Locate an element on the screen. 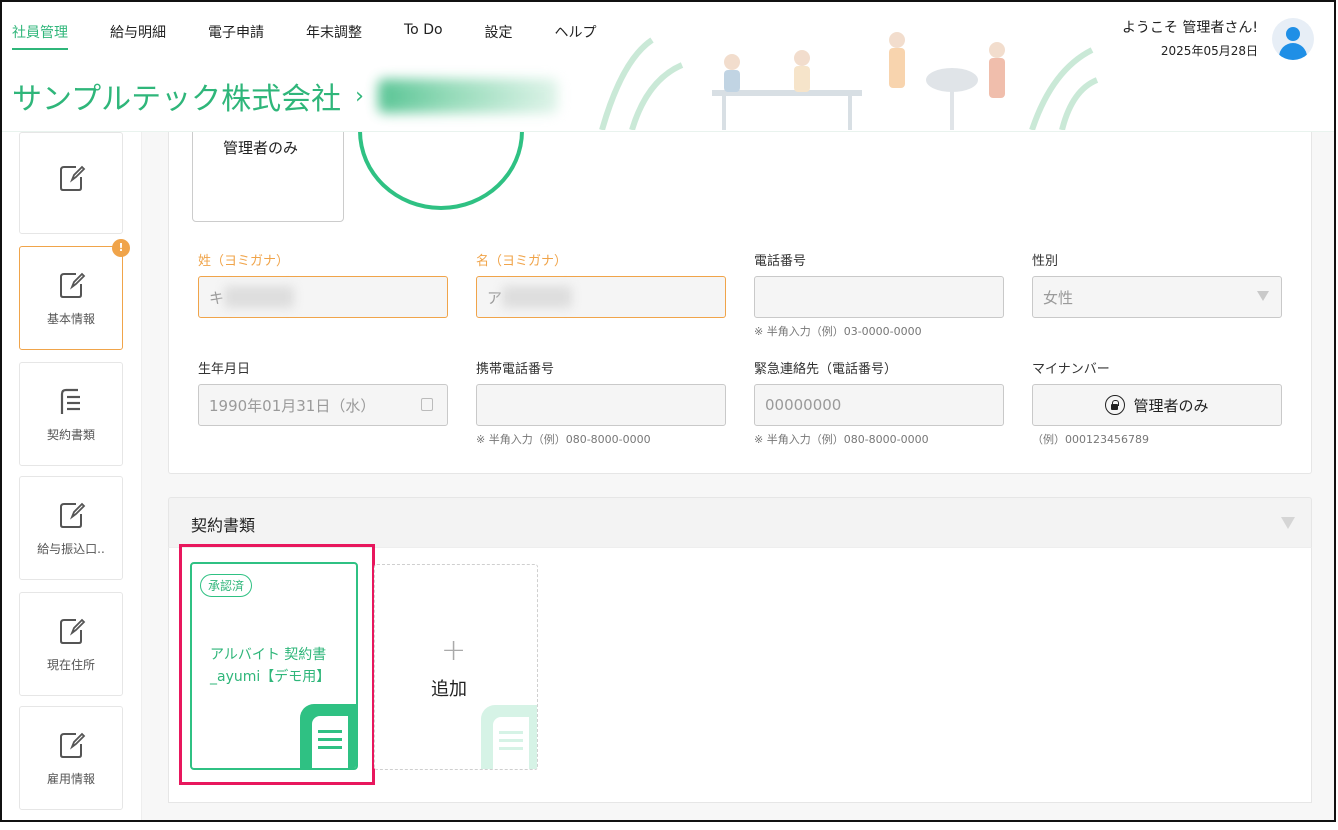 Image resolution: width=1338 pixels, height=830 pixels. phone-hint: ※ 半角入力（例）03-0000-0000 is located at coordinates (838, 331).